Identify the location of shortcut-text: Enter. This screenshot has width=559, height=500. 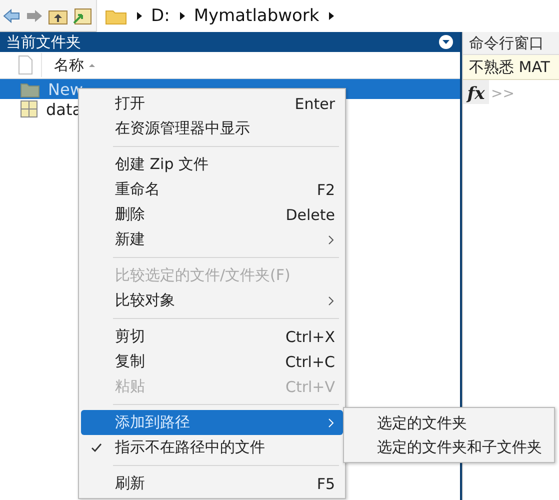
(314, 103).